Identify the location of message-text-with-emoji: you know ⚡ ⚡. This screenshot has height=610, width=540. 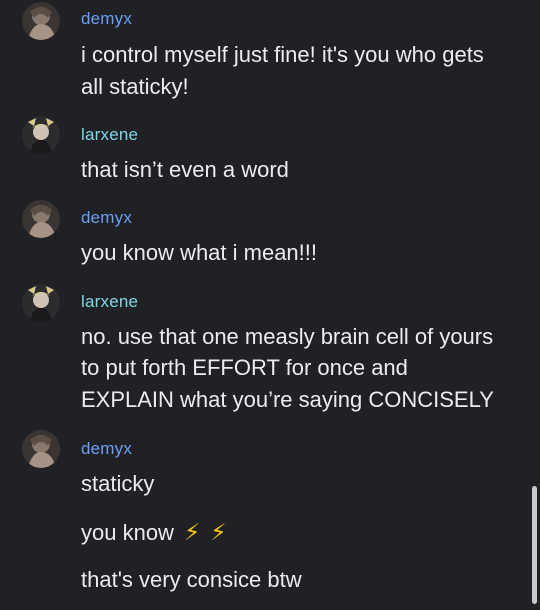
(154, 532).